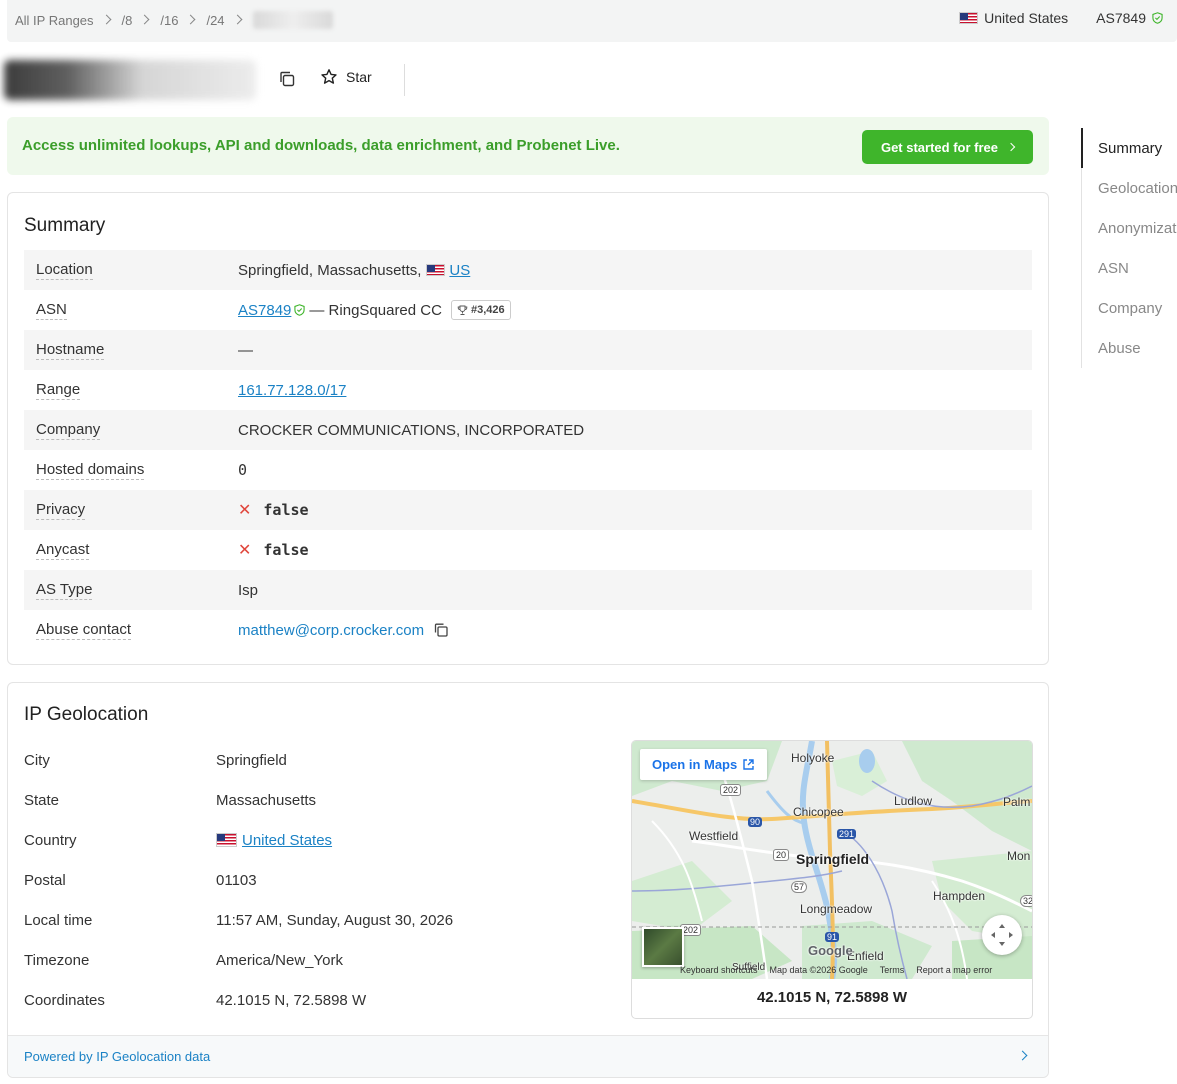 Image resolution: width=1177 pixels, height=1084 pixels. I want to click on top-right-info: United States AS7849, so click(1061, 18).